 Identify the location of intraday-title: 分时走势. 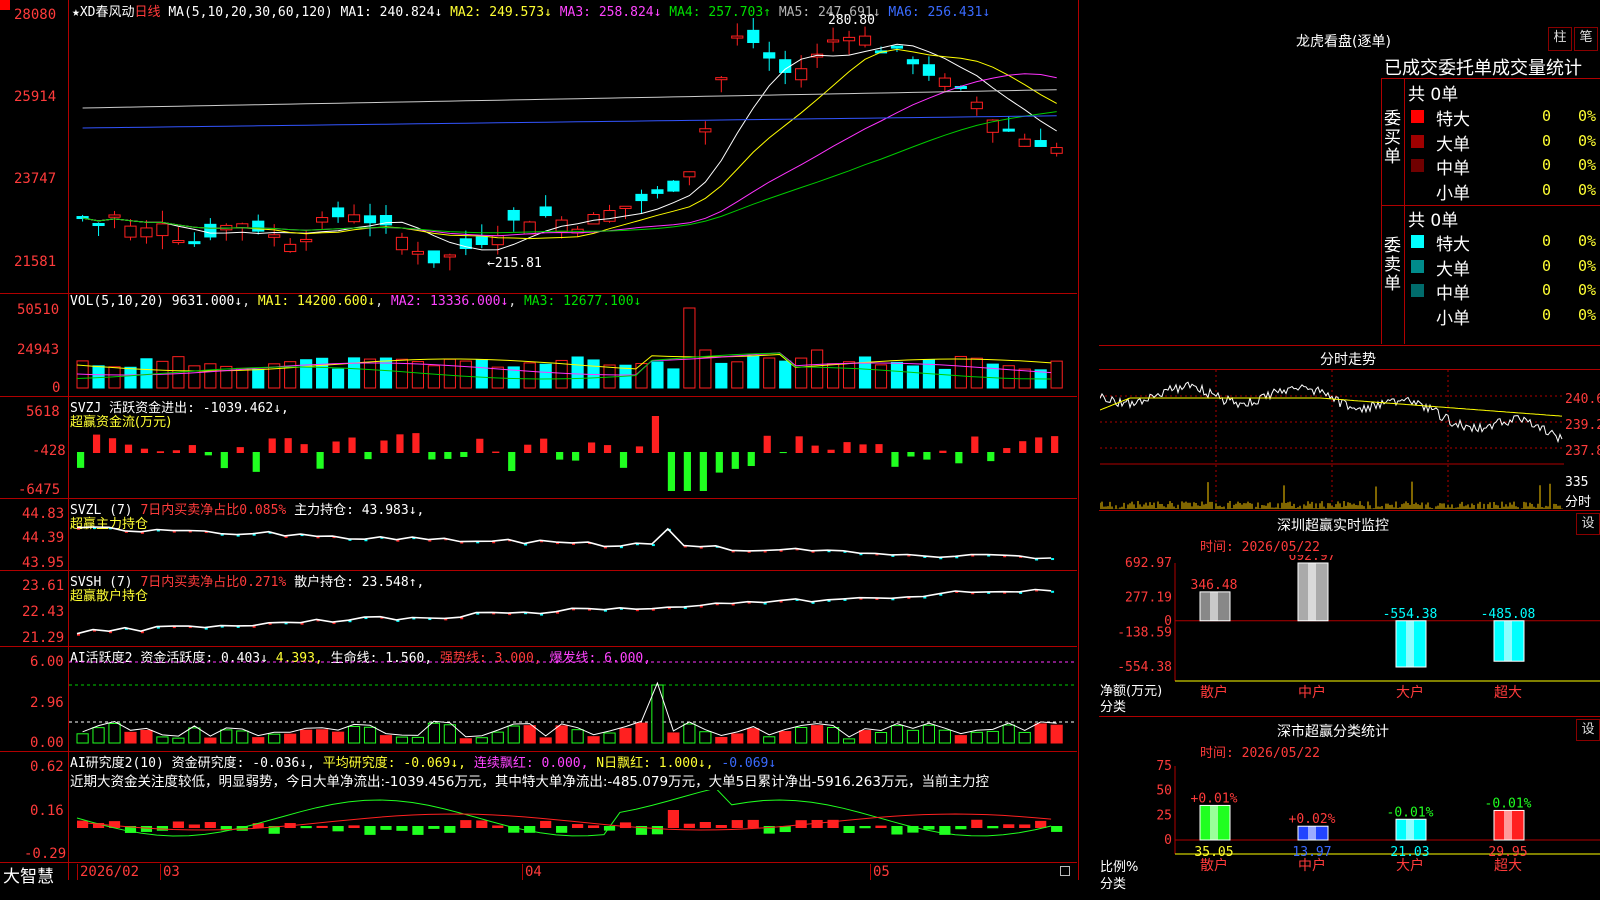
(1348, 360).